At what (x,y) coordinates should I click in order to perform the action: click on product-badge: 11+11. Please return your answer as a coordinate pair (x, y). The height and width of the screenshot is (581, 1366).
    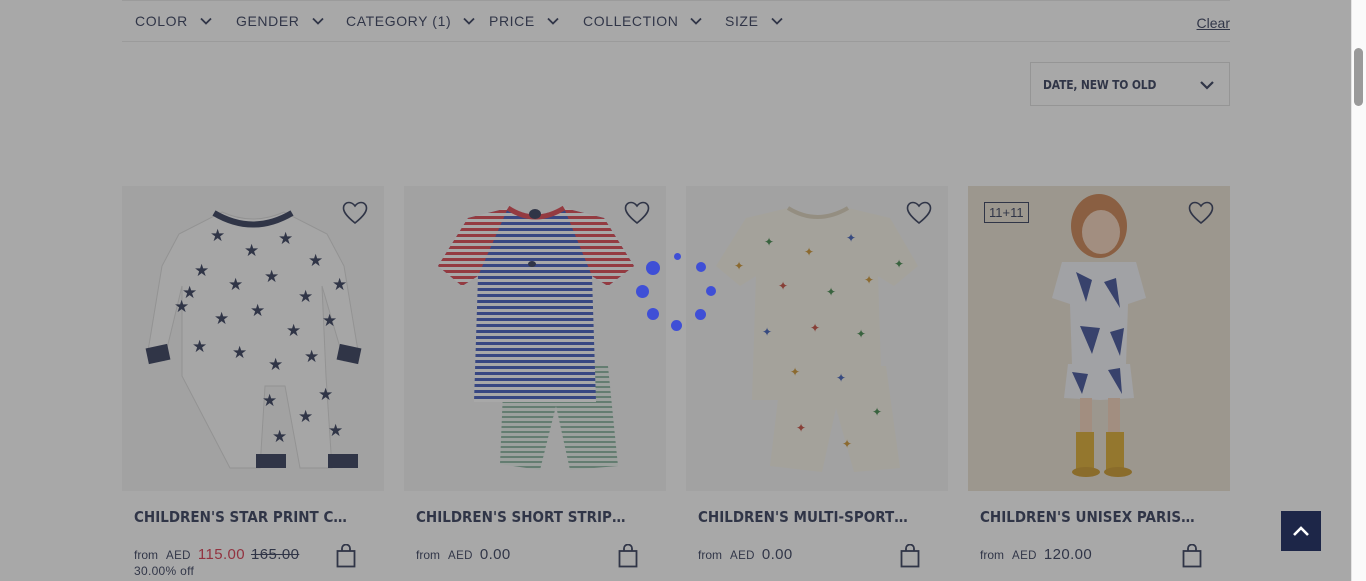
    Looking at the image, I should click on (1006, 212).